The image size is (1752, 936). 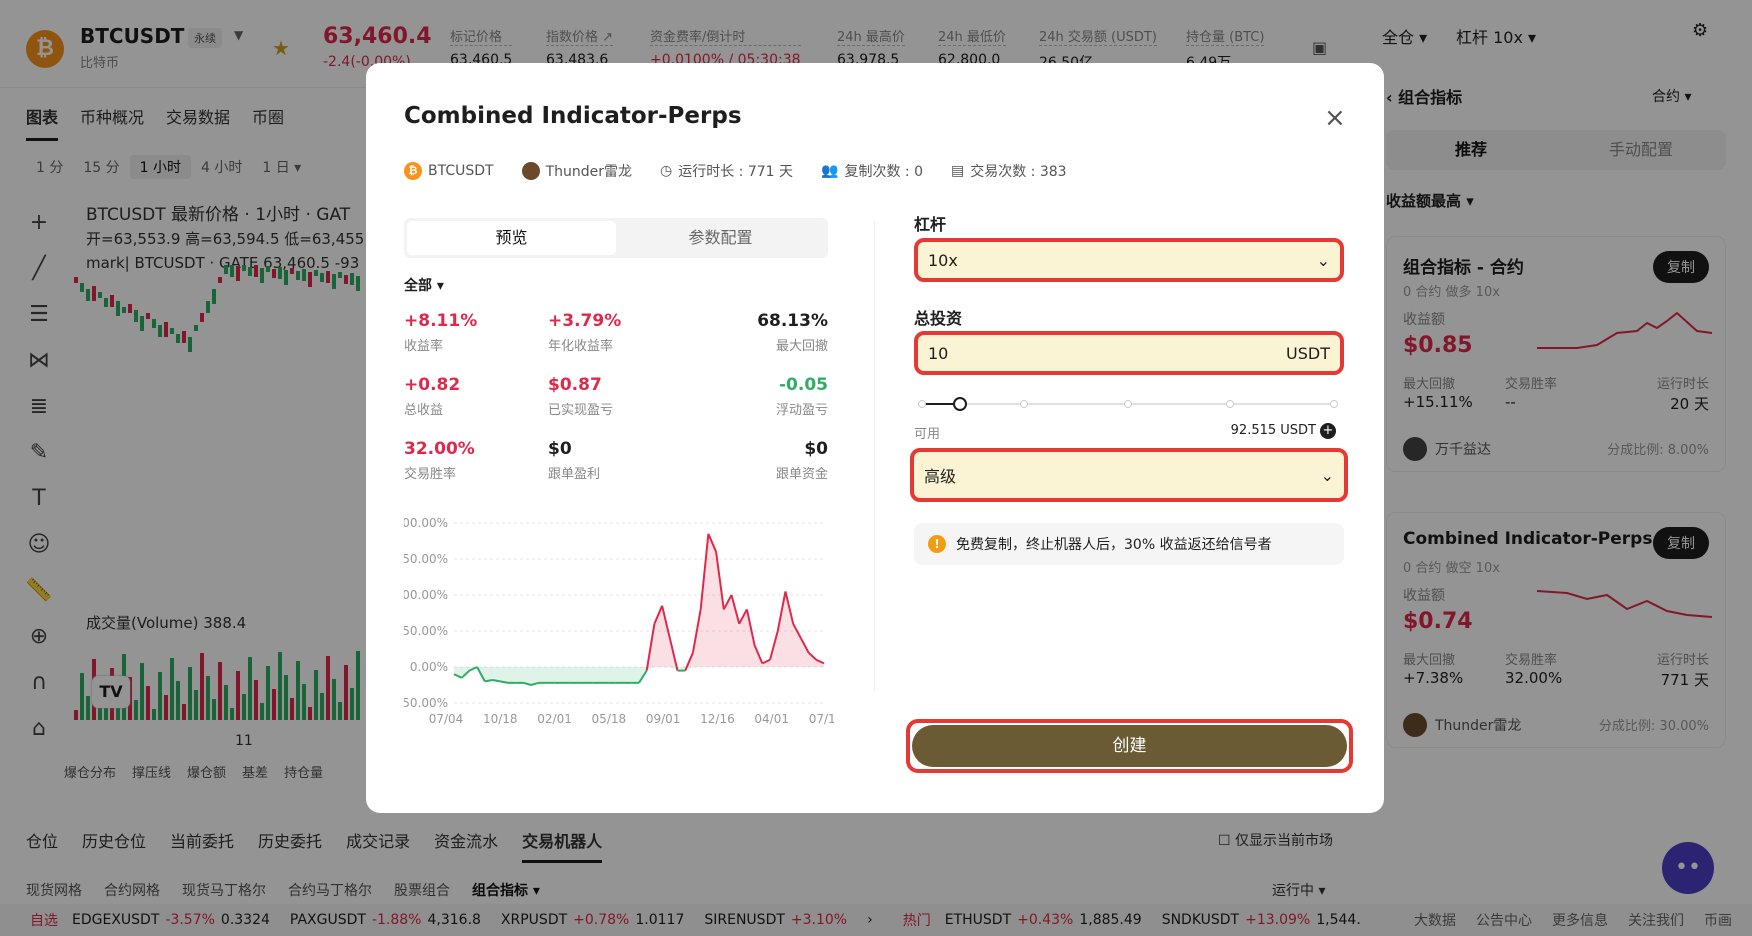 What do you see at coordinates (575, 385) in the screenshot?
I see `metric-realized-pnl: $0.87` at bounding box center [575, 385].